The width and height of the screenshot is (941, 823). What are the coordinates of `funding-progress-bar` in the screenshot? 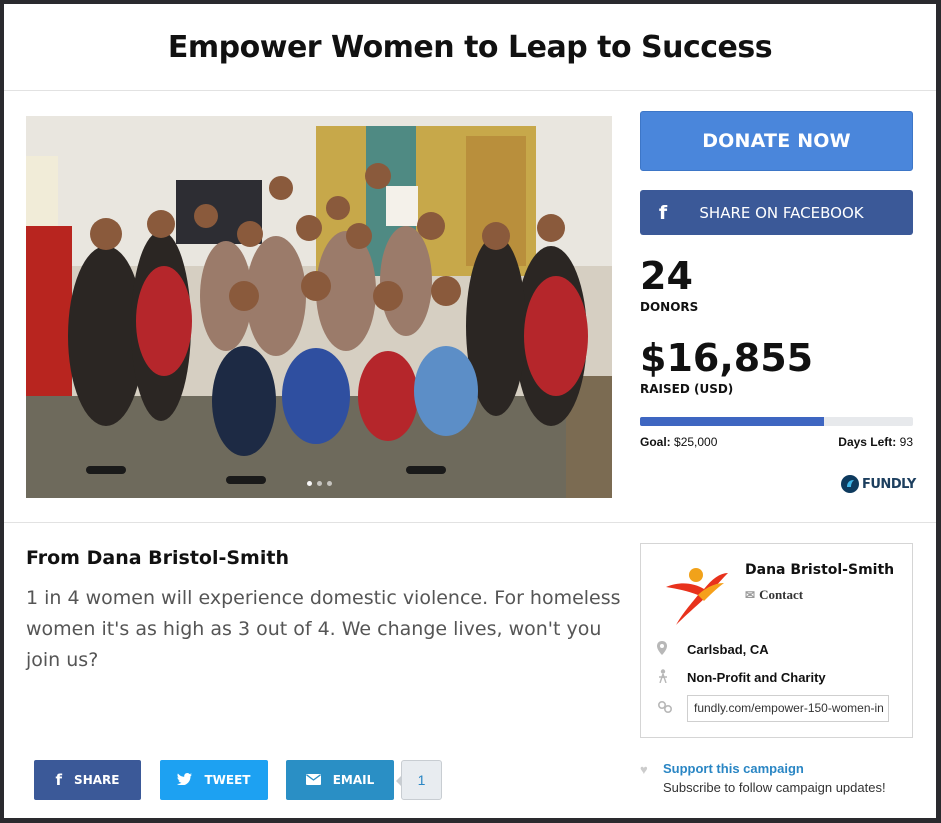 It's located at (776, 421).